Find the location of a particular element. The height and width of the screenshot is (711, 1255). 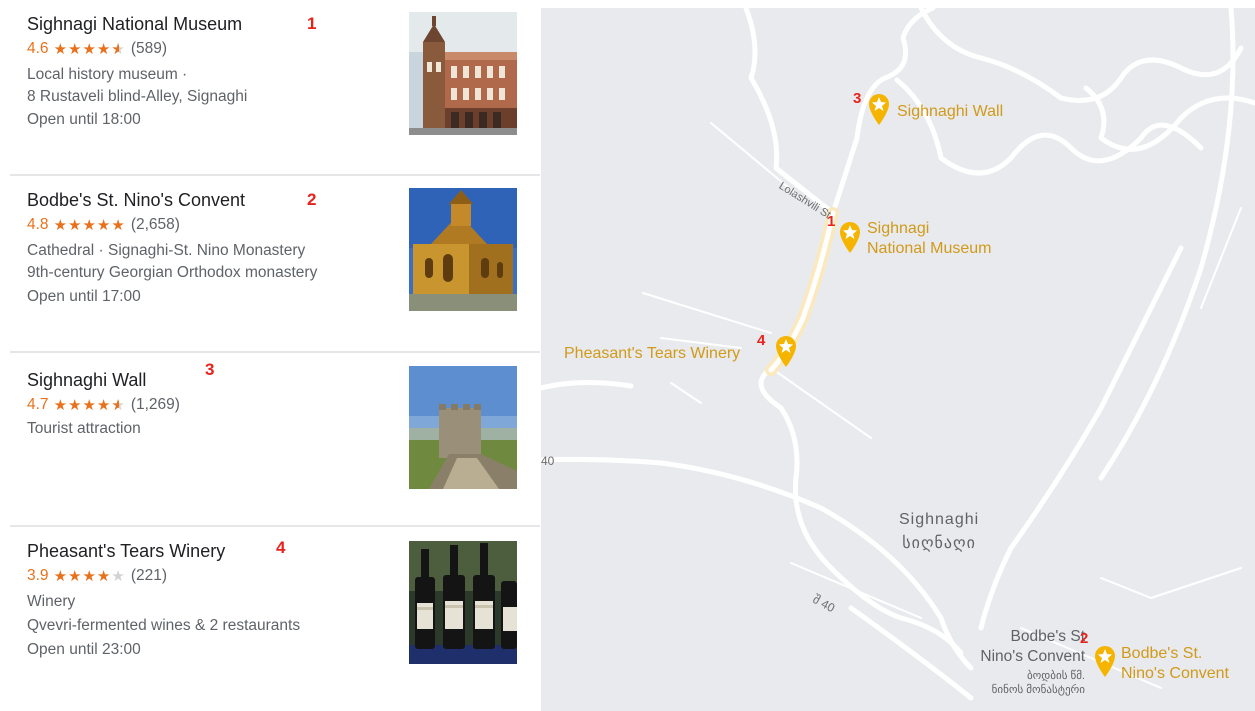

rating-row: 4.7 ★★★★★★ (1,269) is located at coordinates (103, 405).